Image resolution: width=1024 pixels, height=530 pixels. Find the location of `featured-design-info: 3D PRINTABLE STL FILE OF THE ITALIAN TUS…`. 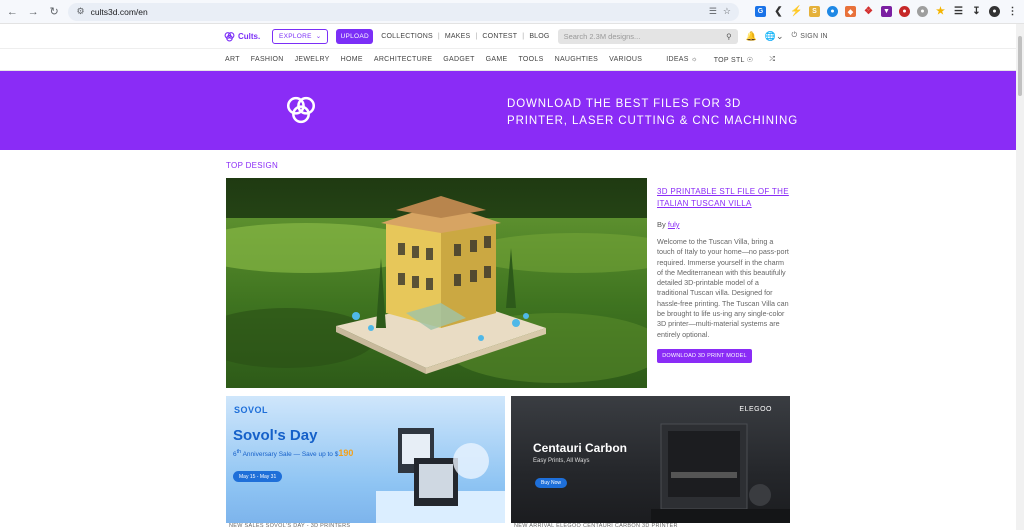

featured-design-info: 3D PRINTABLE STL FILE OF THE ITALIAN TUS… is located at coordinates (723, 274).